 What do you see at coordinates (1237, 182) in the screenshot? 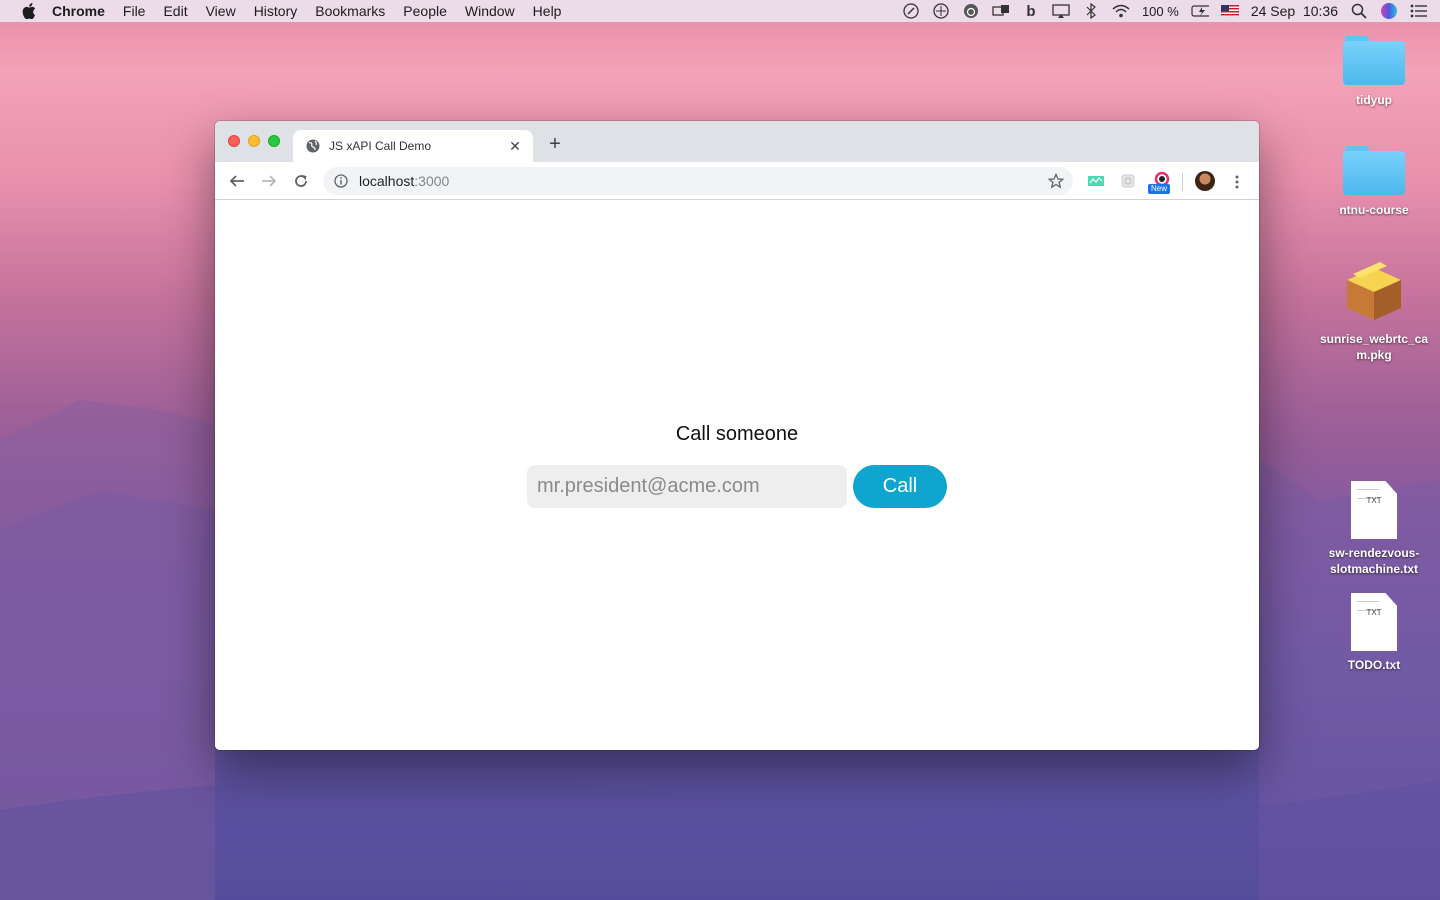
I see `more-menu-icon` at bounding box center [1237, 182].